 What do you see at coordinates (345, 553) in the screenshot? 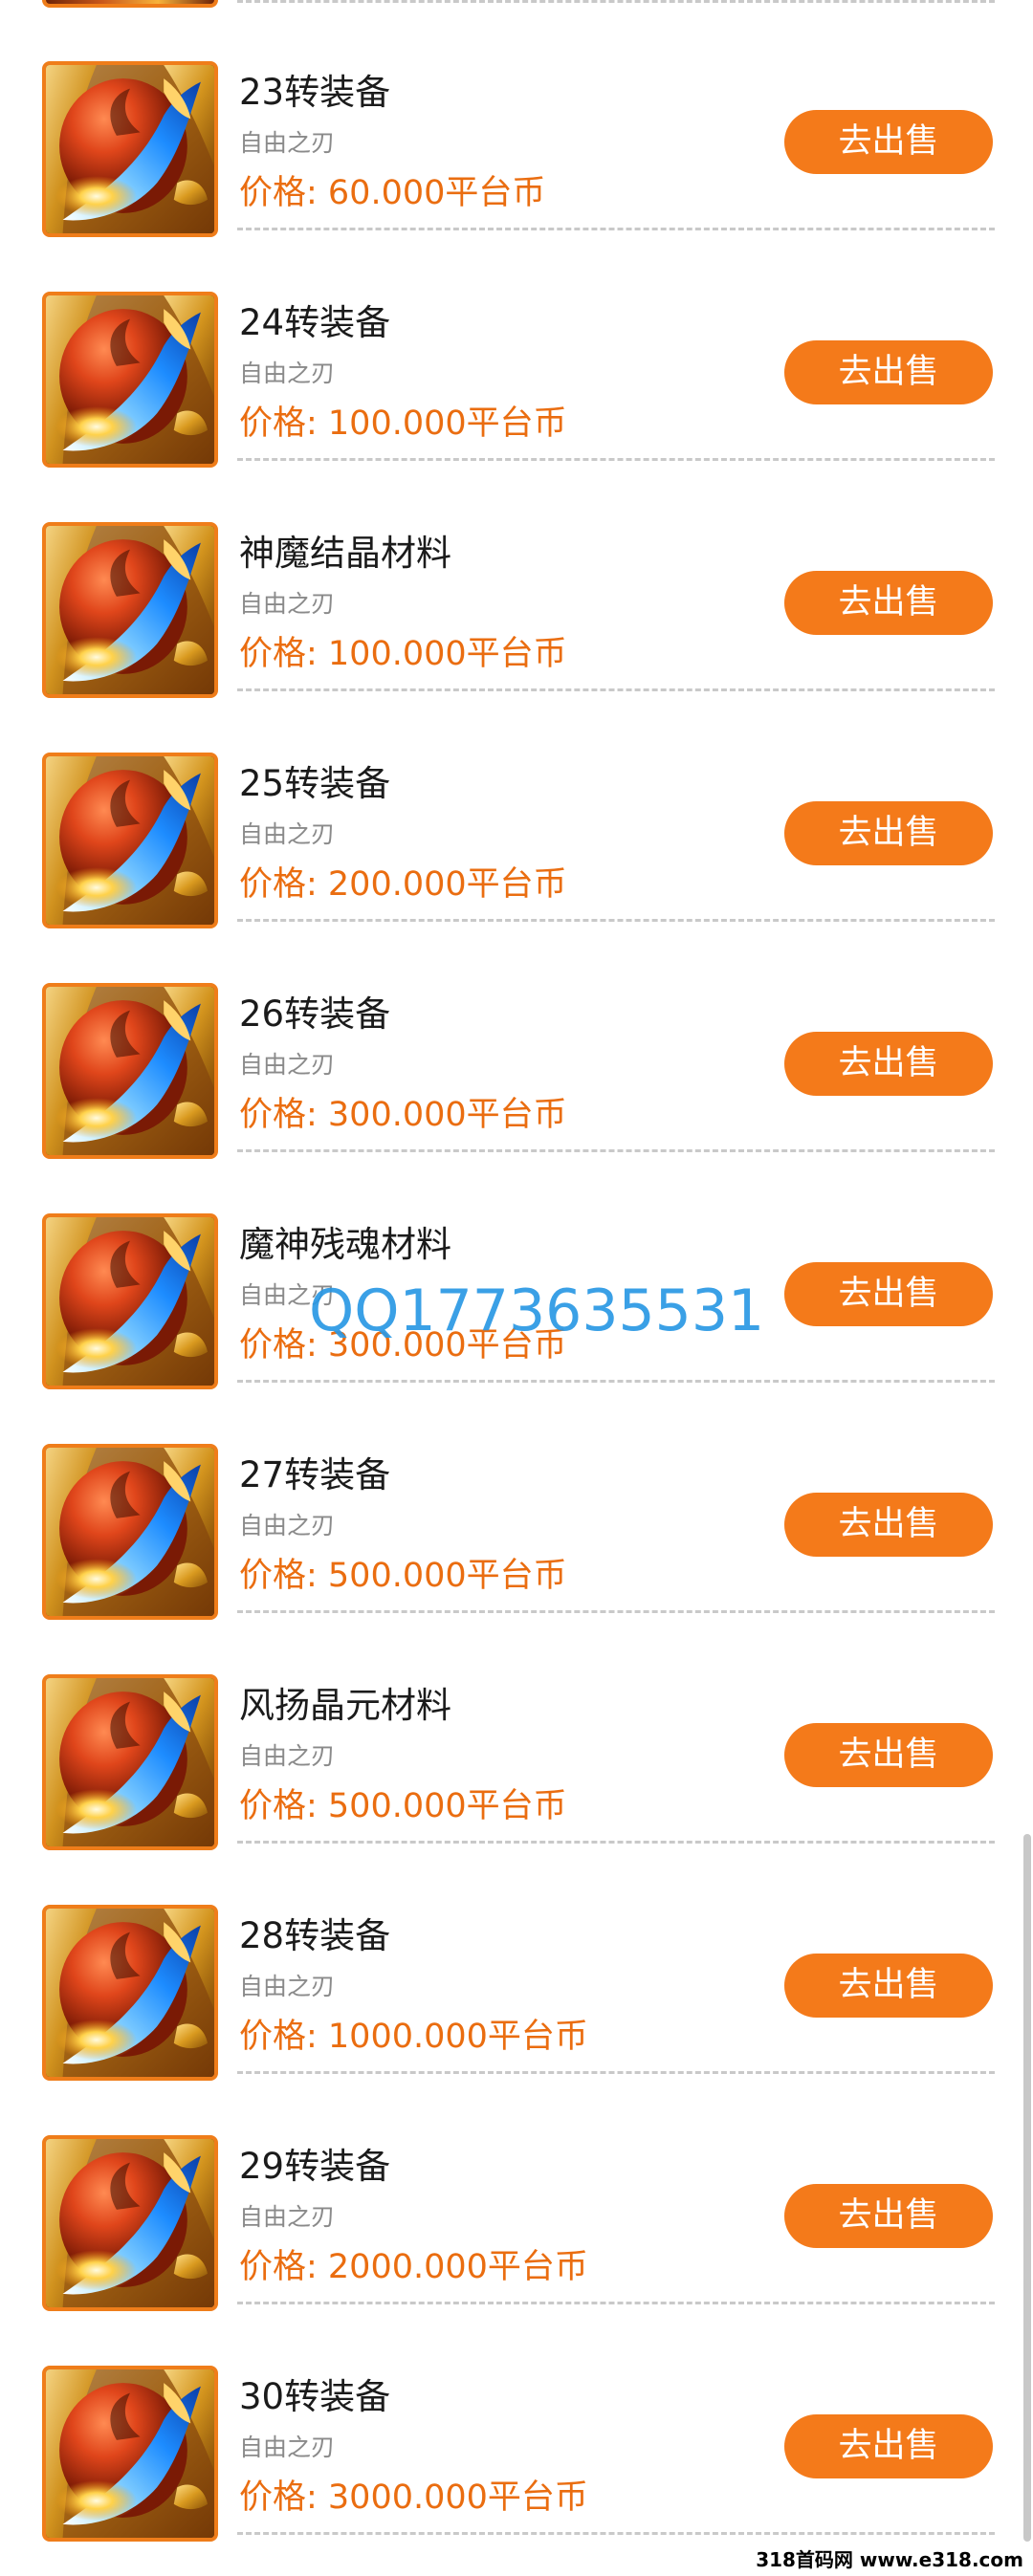
I see `item-title: 神魔结晶材料` at bounding box center [345, 553].